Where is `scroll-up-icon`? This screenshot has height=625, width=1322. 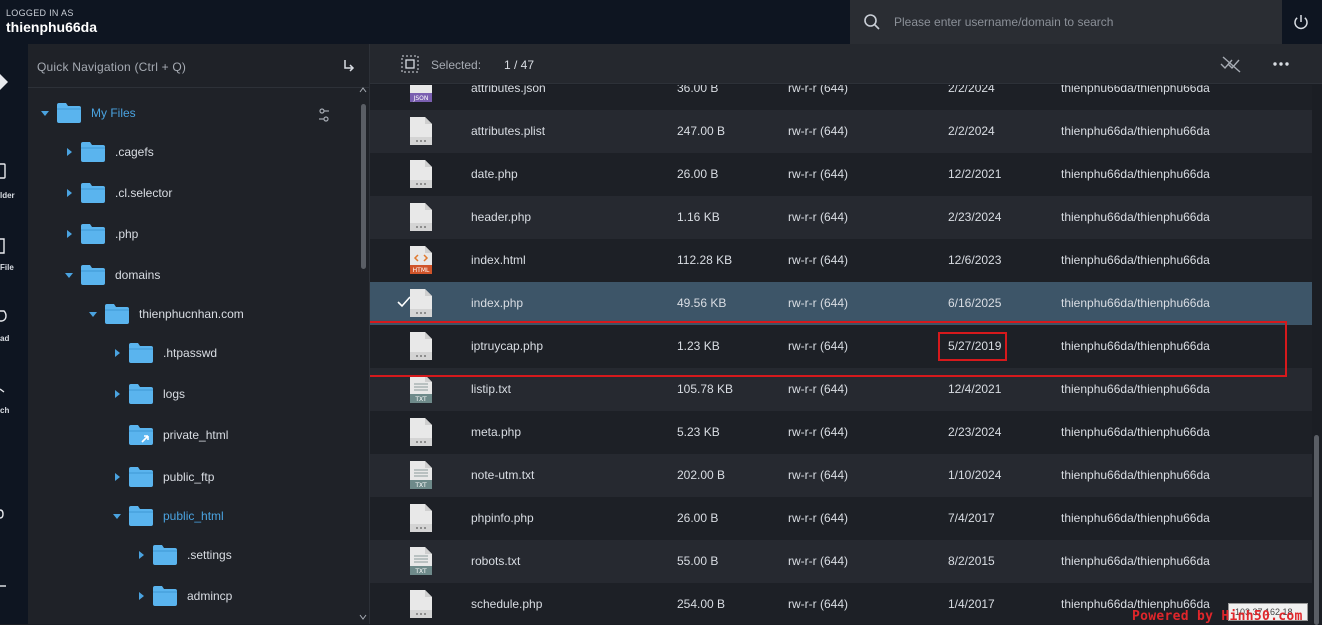 scroll-up-icon is located at coordinates (363, 90).